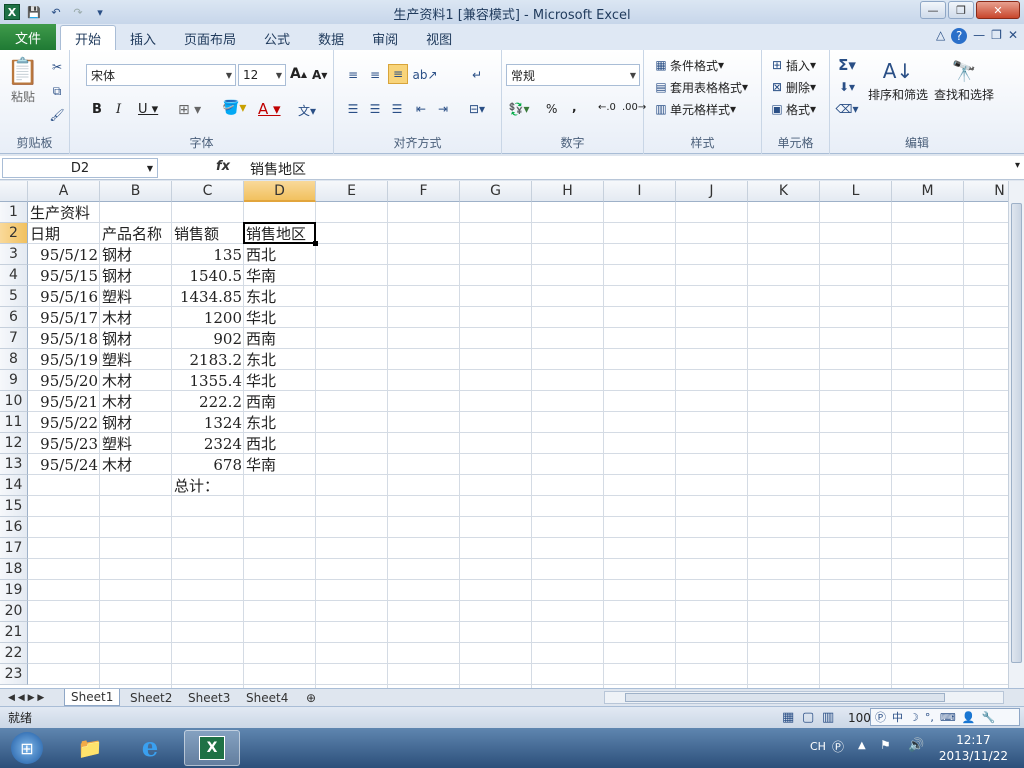 The width and height of the screenshot is (1024, 768). Describe the element at coordinates (148, 109) in the screenshot. I see `underline-icon: U ▾` at that location.